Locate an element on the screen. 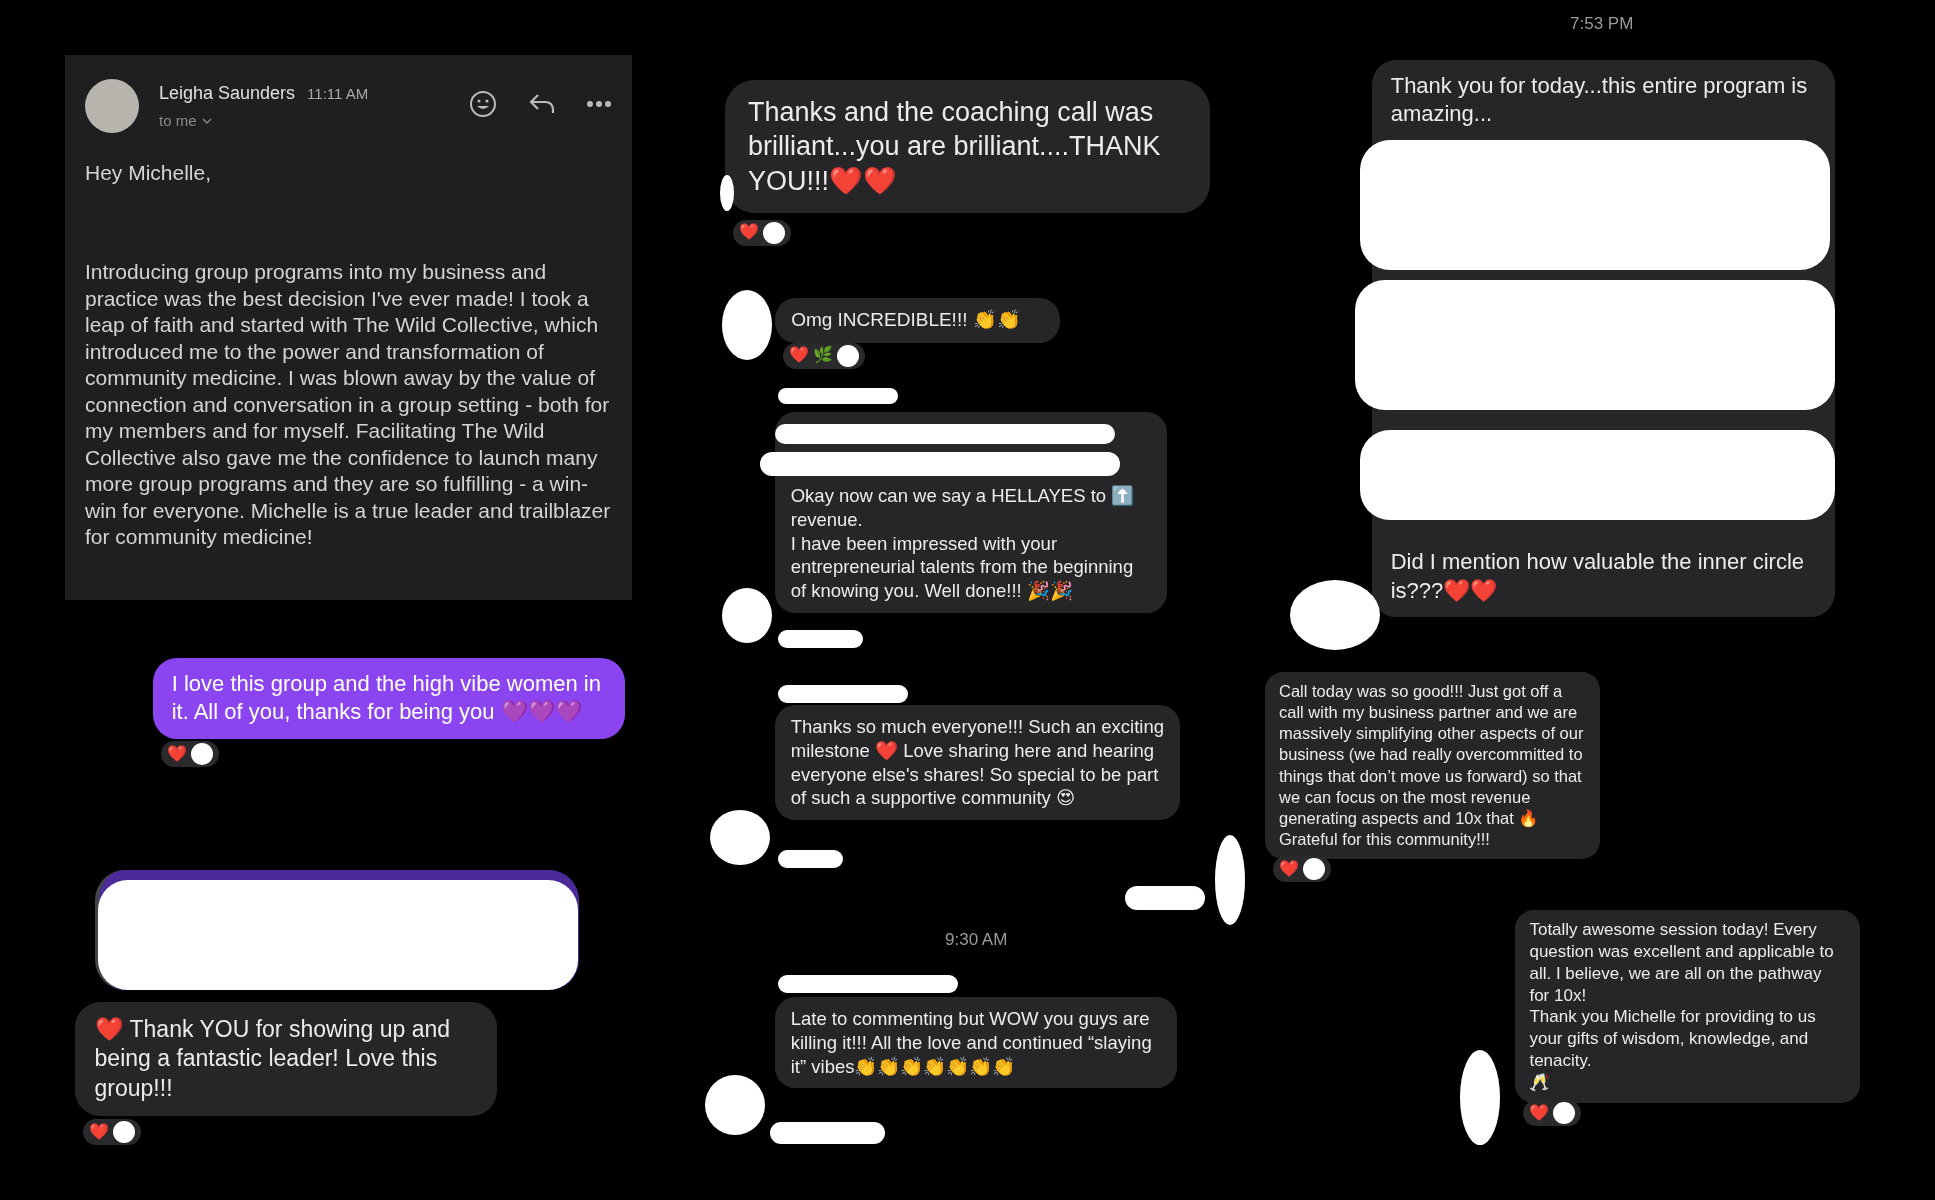 This screenshot has width=1935, height=1200. sender-name: Leigha Saunders is located at coordinates (227, 93).